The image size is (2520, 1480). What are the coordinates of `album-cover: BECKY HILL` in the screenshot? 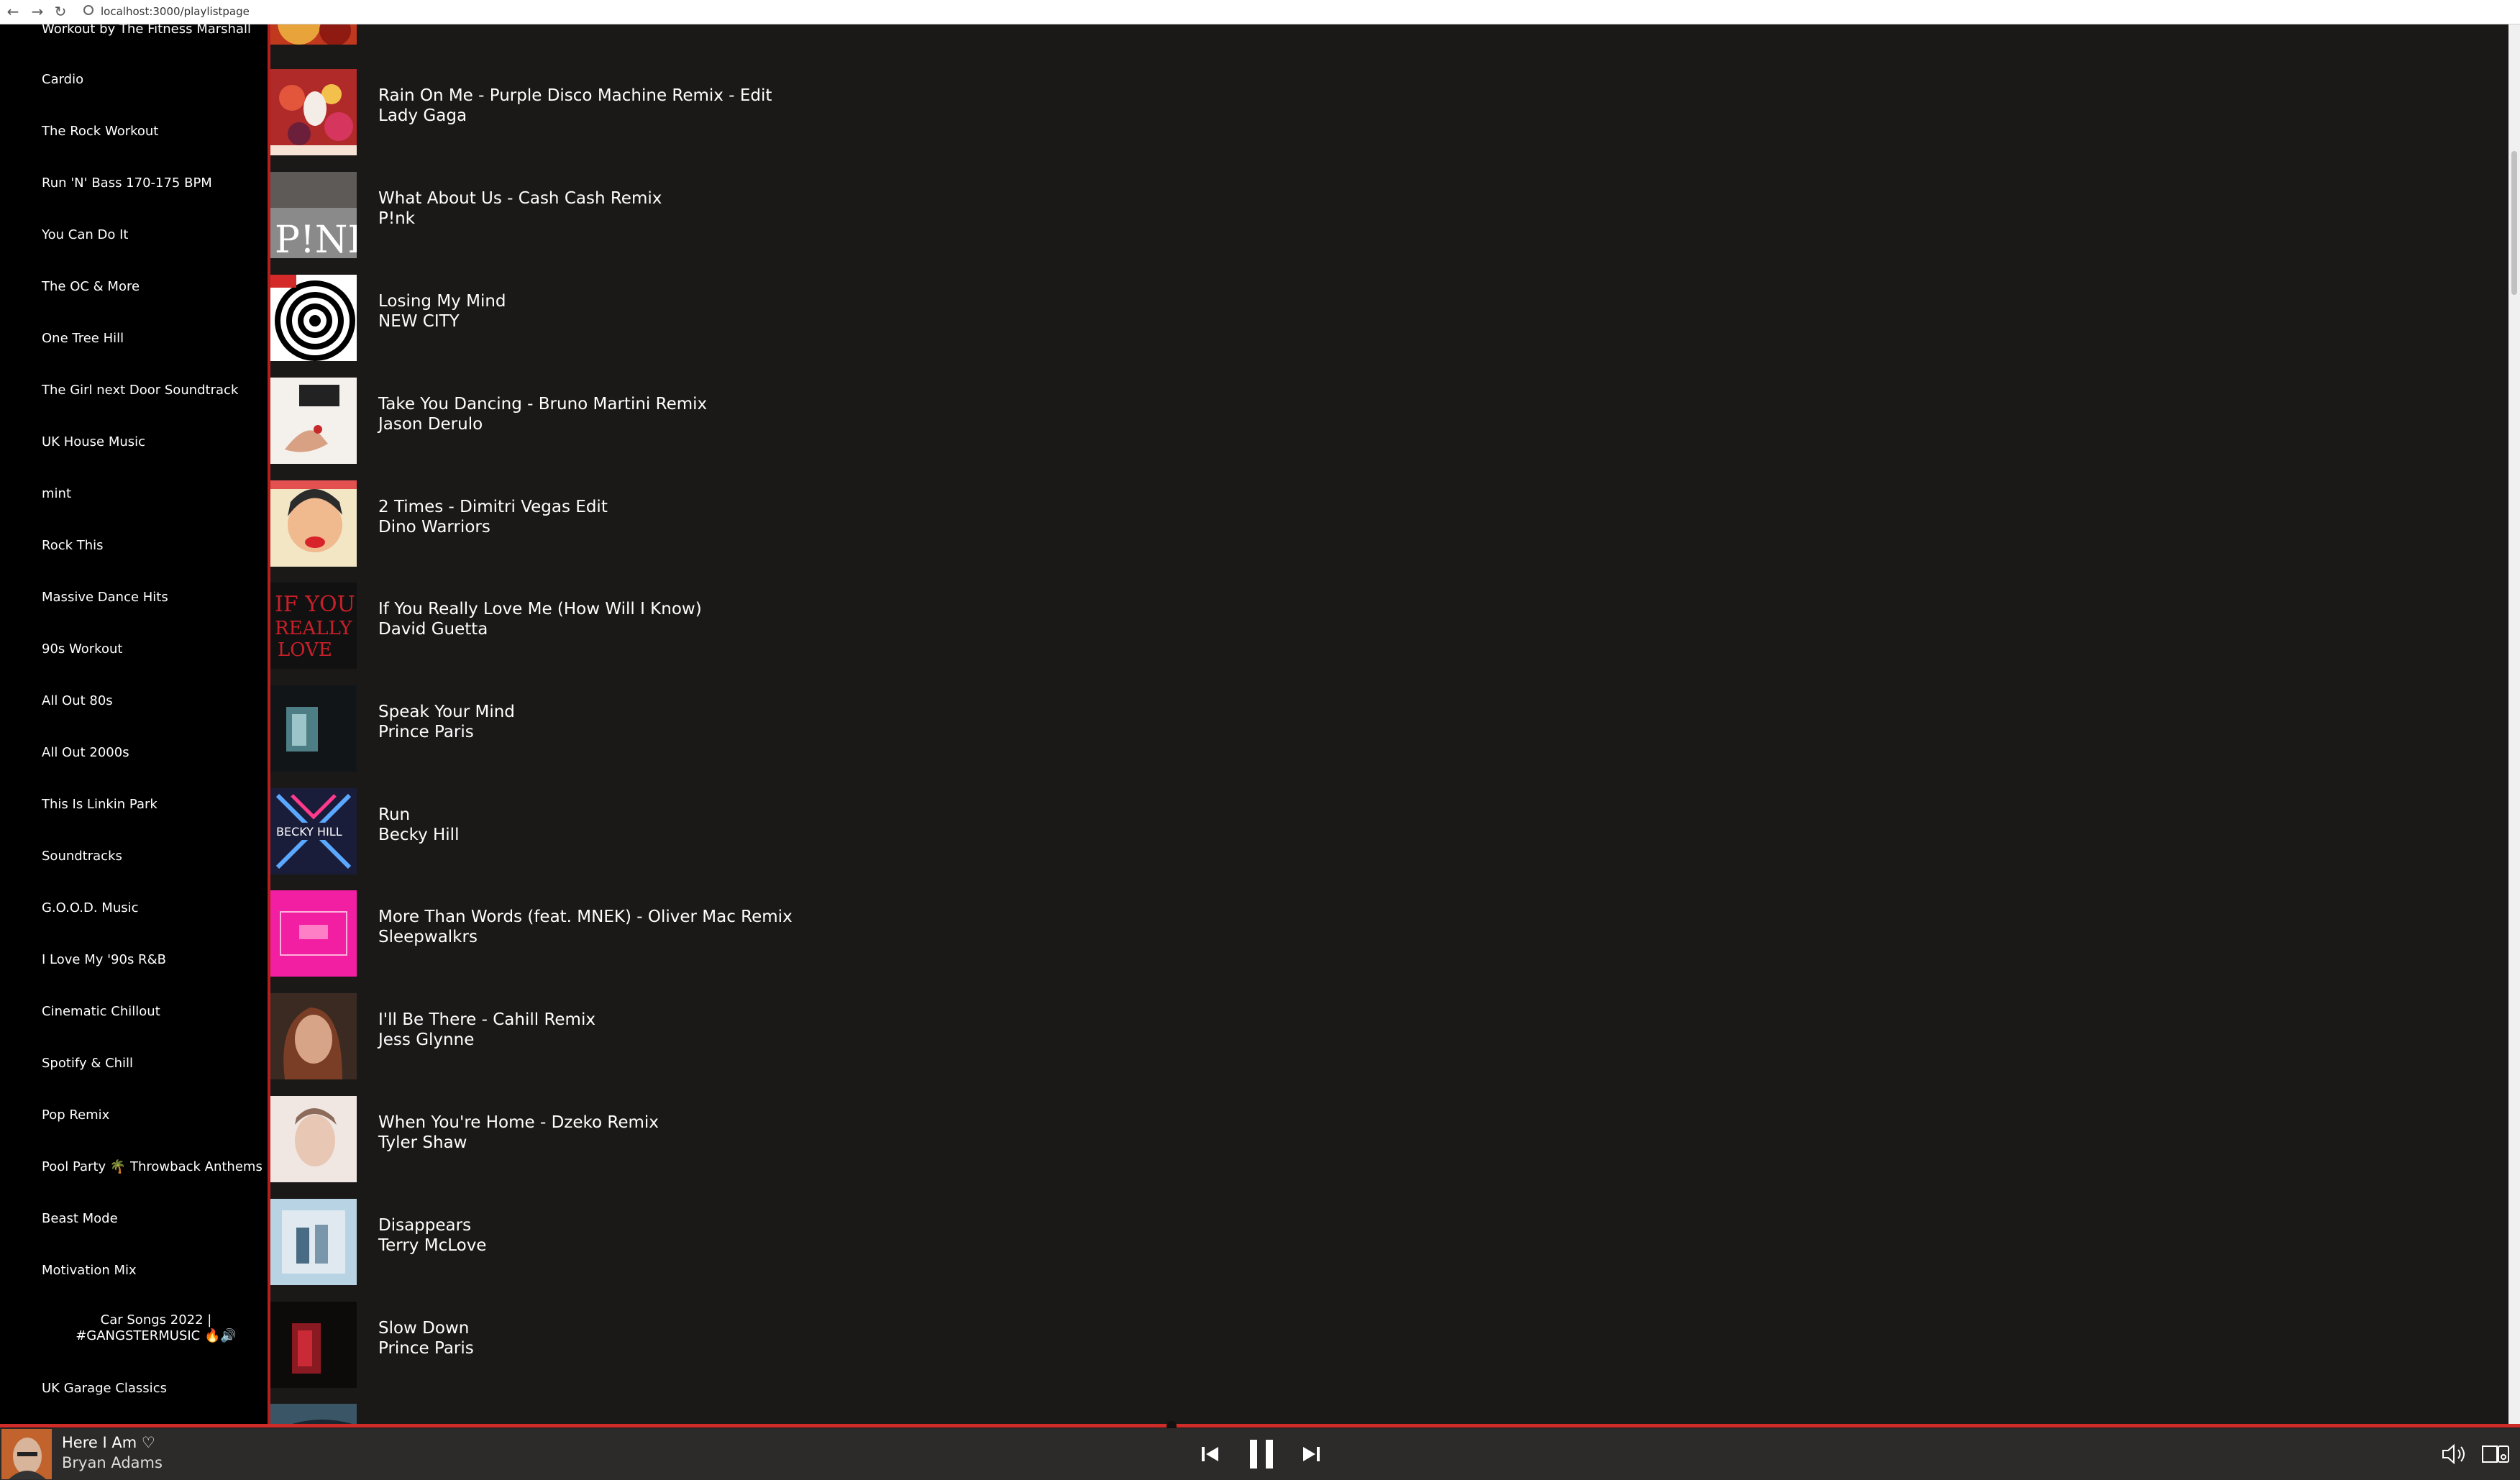 It's located at (313, 831).